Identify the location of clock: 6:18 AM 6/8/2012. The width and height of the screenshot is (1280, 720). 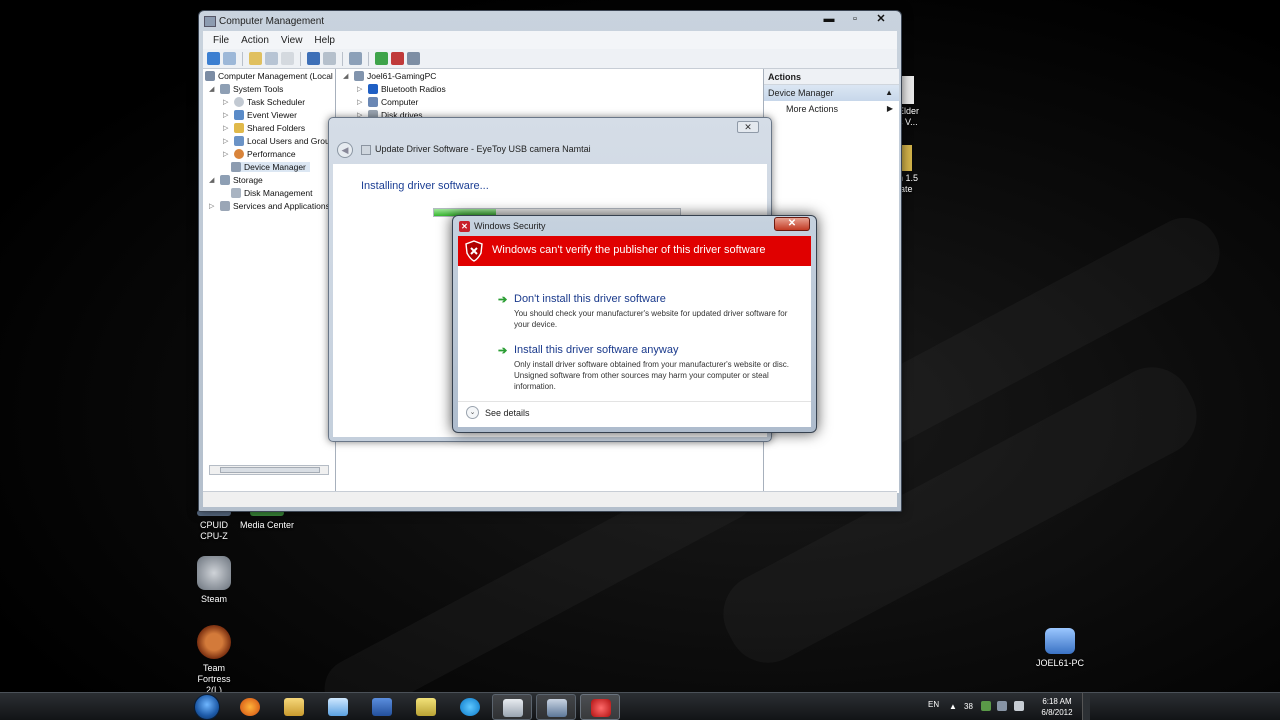
(1057, 707).